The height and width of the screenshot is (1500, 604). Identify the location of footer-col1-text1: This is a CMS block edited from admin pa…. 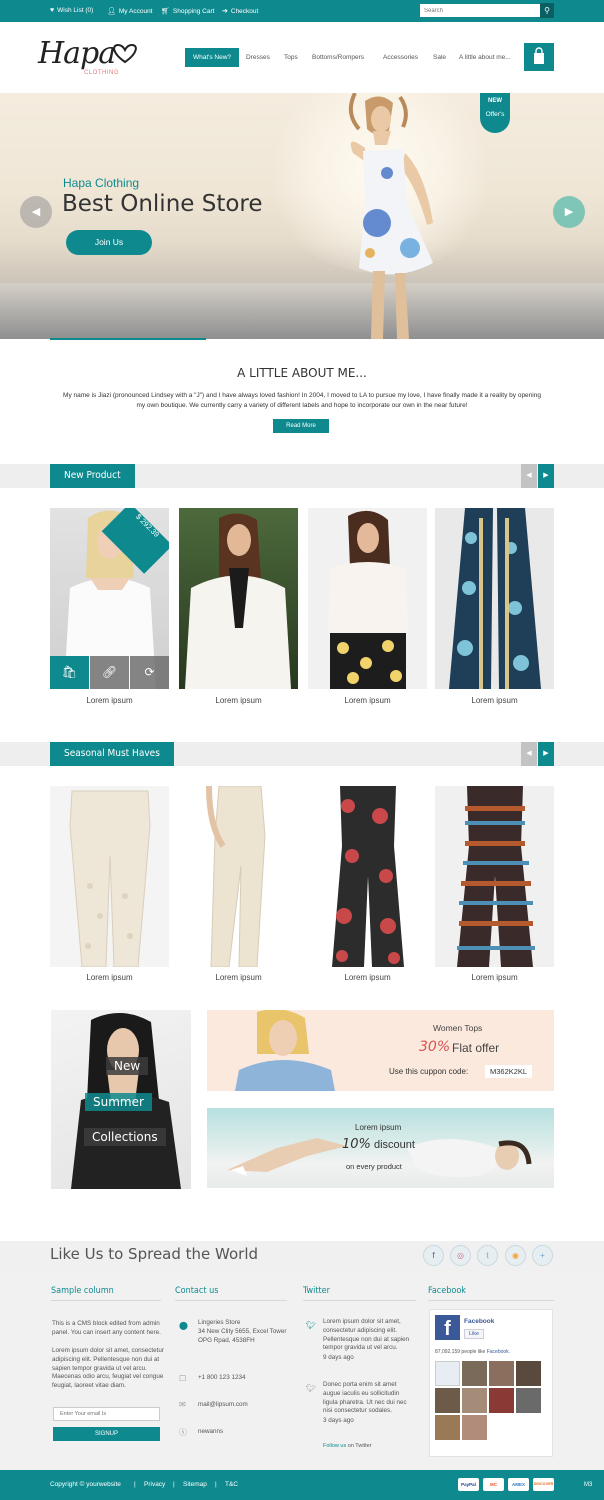
(106, 1328).